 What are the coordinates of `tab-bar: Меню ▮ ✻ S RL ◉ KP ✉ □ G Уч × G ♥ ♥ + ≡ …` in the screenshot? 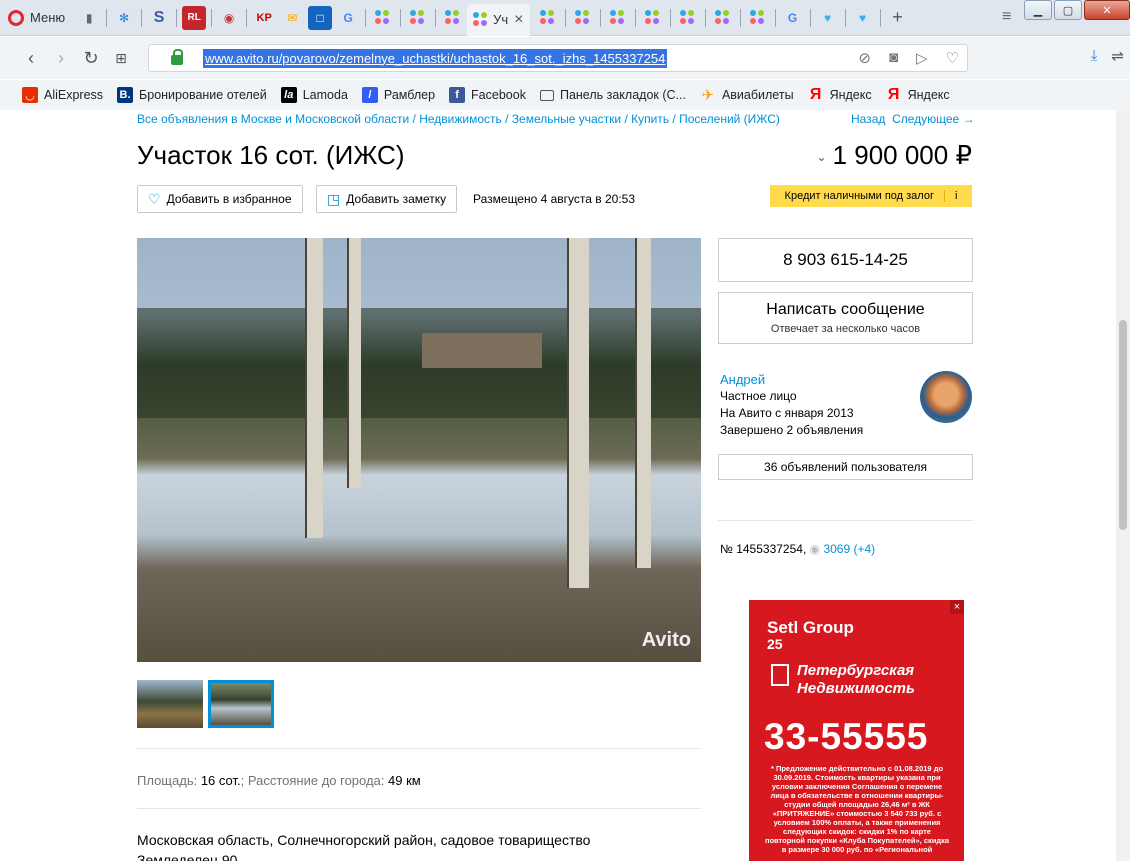 It's located at (565, 18).